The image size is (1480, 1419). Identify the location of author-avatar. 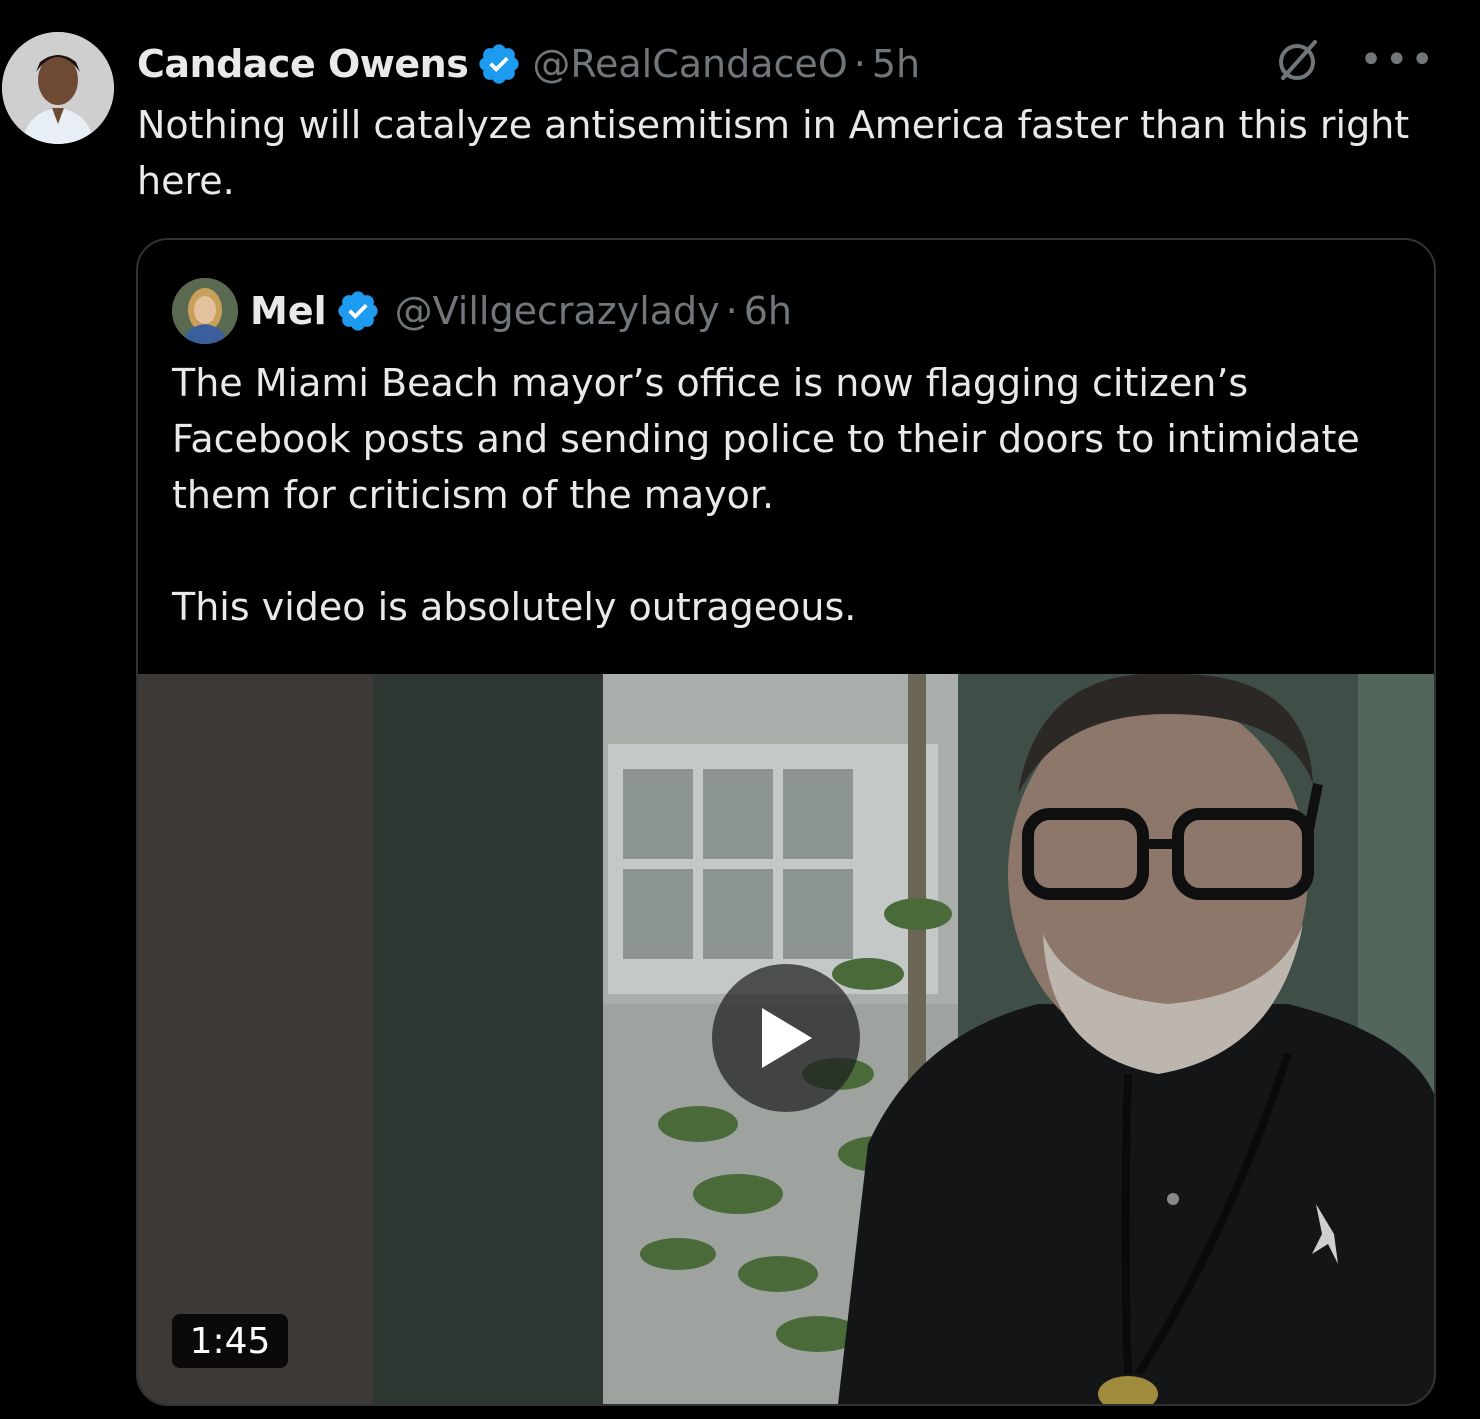
(58, 88).